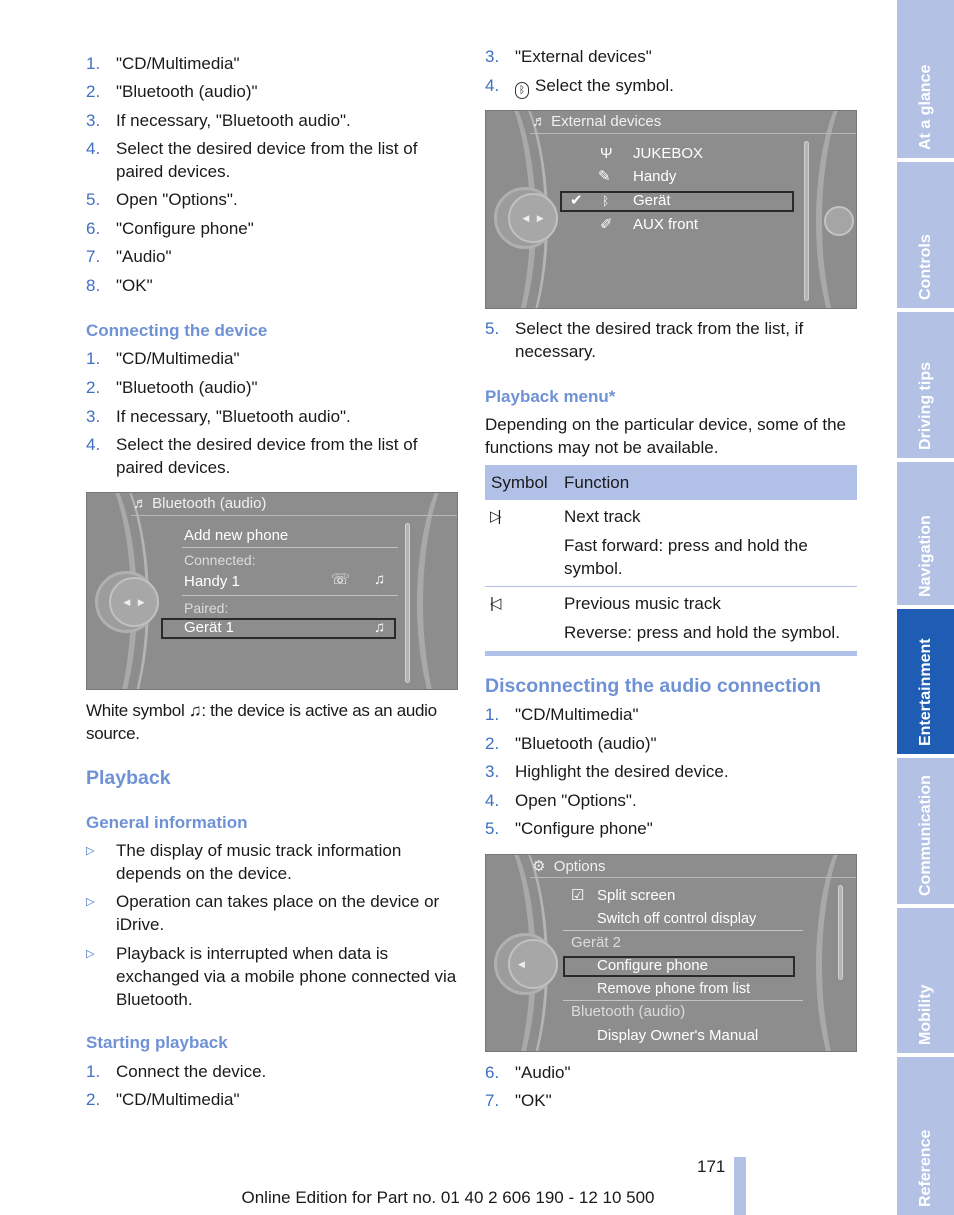  I want to click on item-text: If necessary, "Bluetooth audio"., so click(233, 120).